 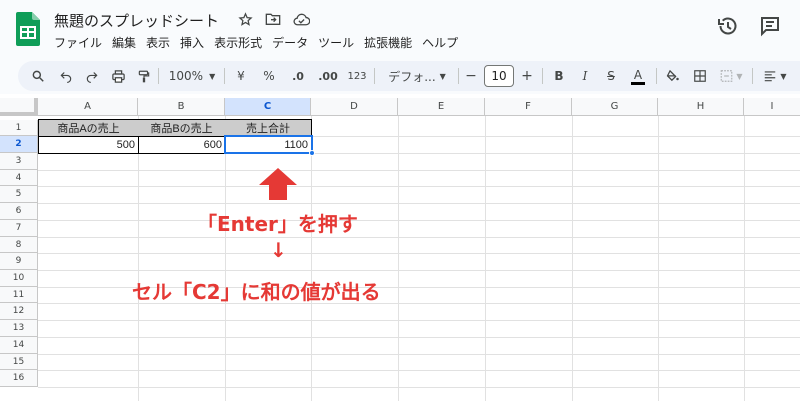 What do you see at coordinates (528, 107) in the screenshot?
I see `column-header-f: F` at bounding box center [528, 107].